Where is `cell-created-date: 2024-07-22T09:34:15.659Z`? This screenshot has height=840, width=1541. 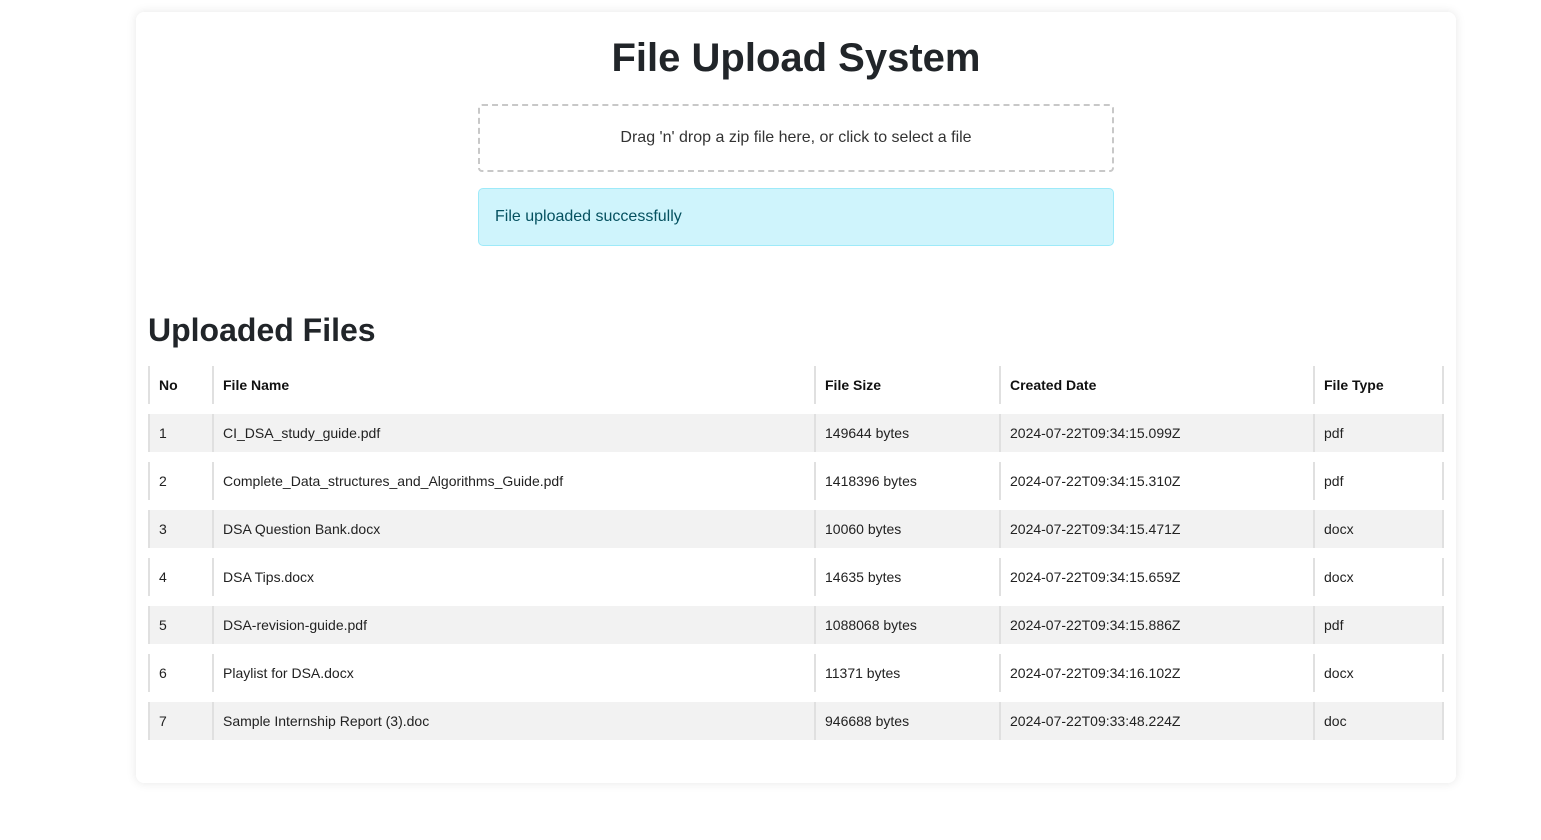
cell-created-date: 2024-07-22T09:34:15.659Z is located at coordinates (1156, 577).